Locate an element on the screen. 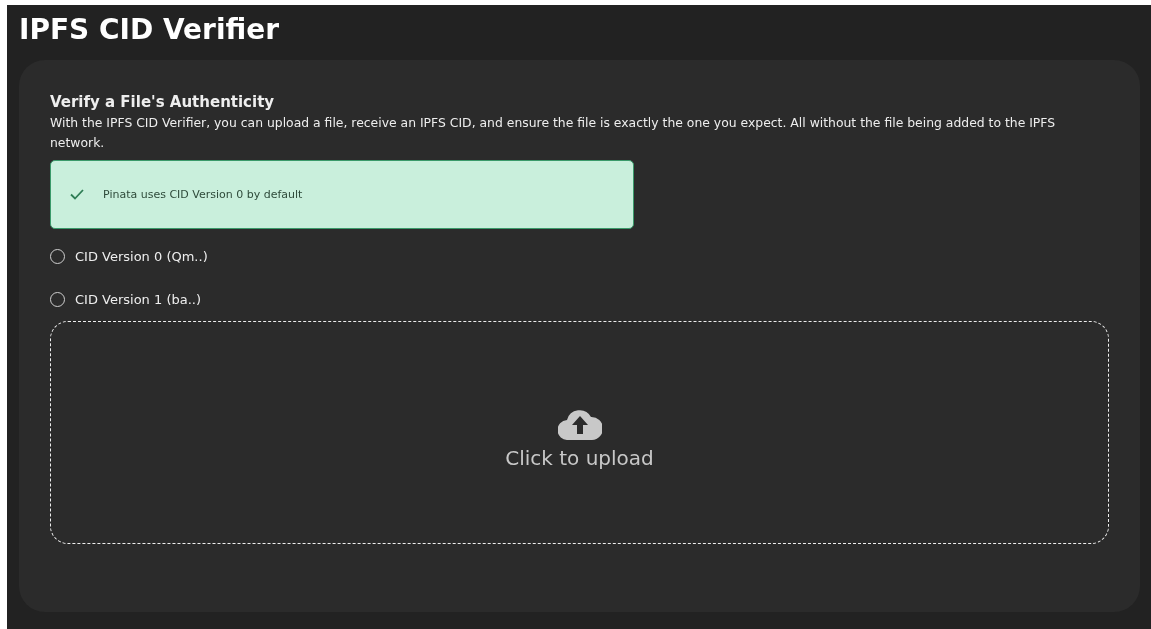 The height and width of the screenshot is (629, 1151). card-description: With the IPFS CID Verifier, you can upload a file, receive an IPFS CID, and ensure the file is exactly the one you expect. All without the file being added to the IPFS network. is located at coordinates (553, 133).